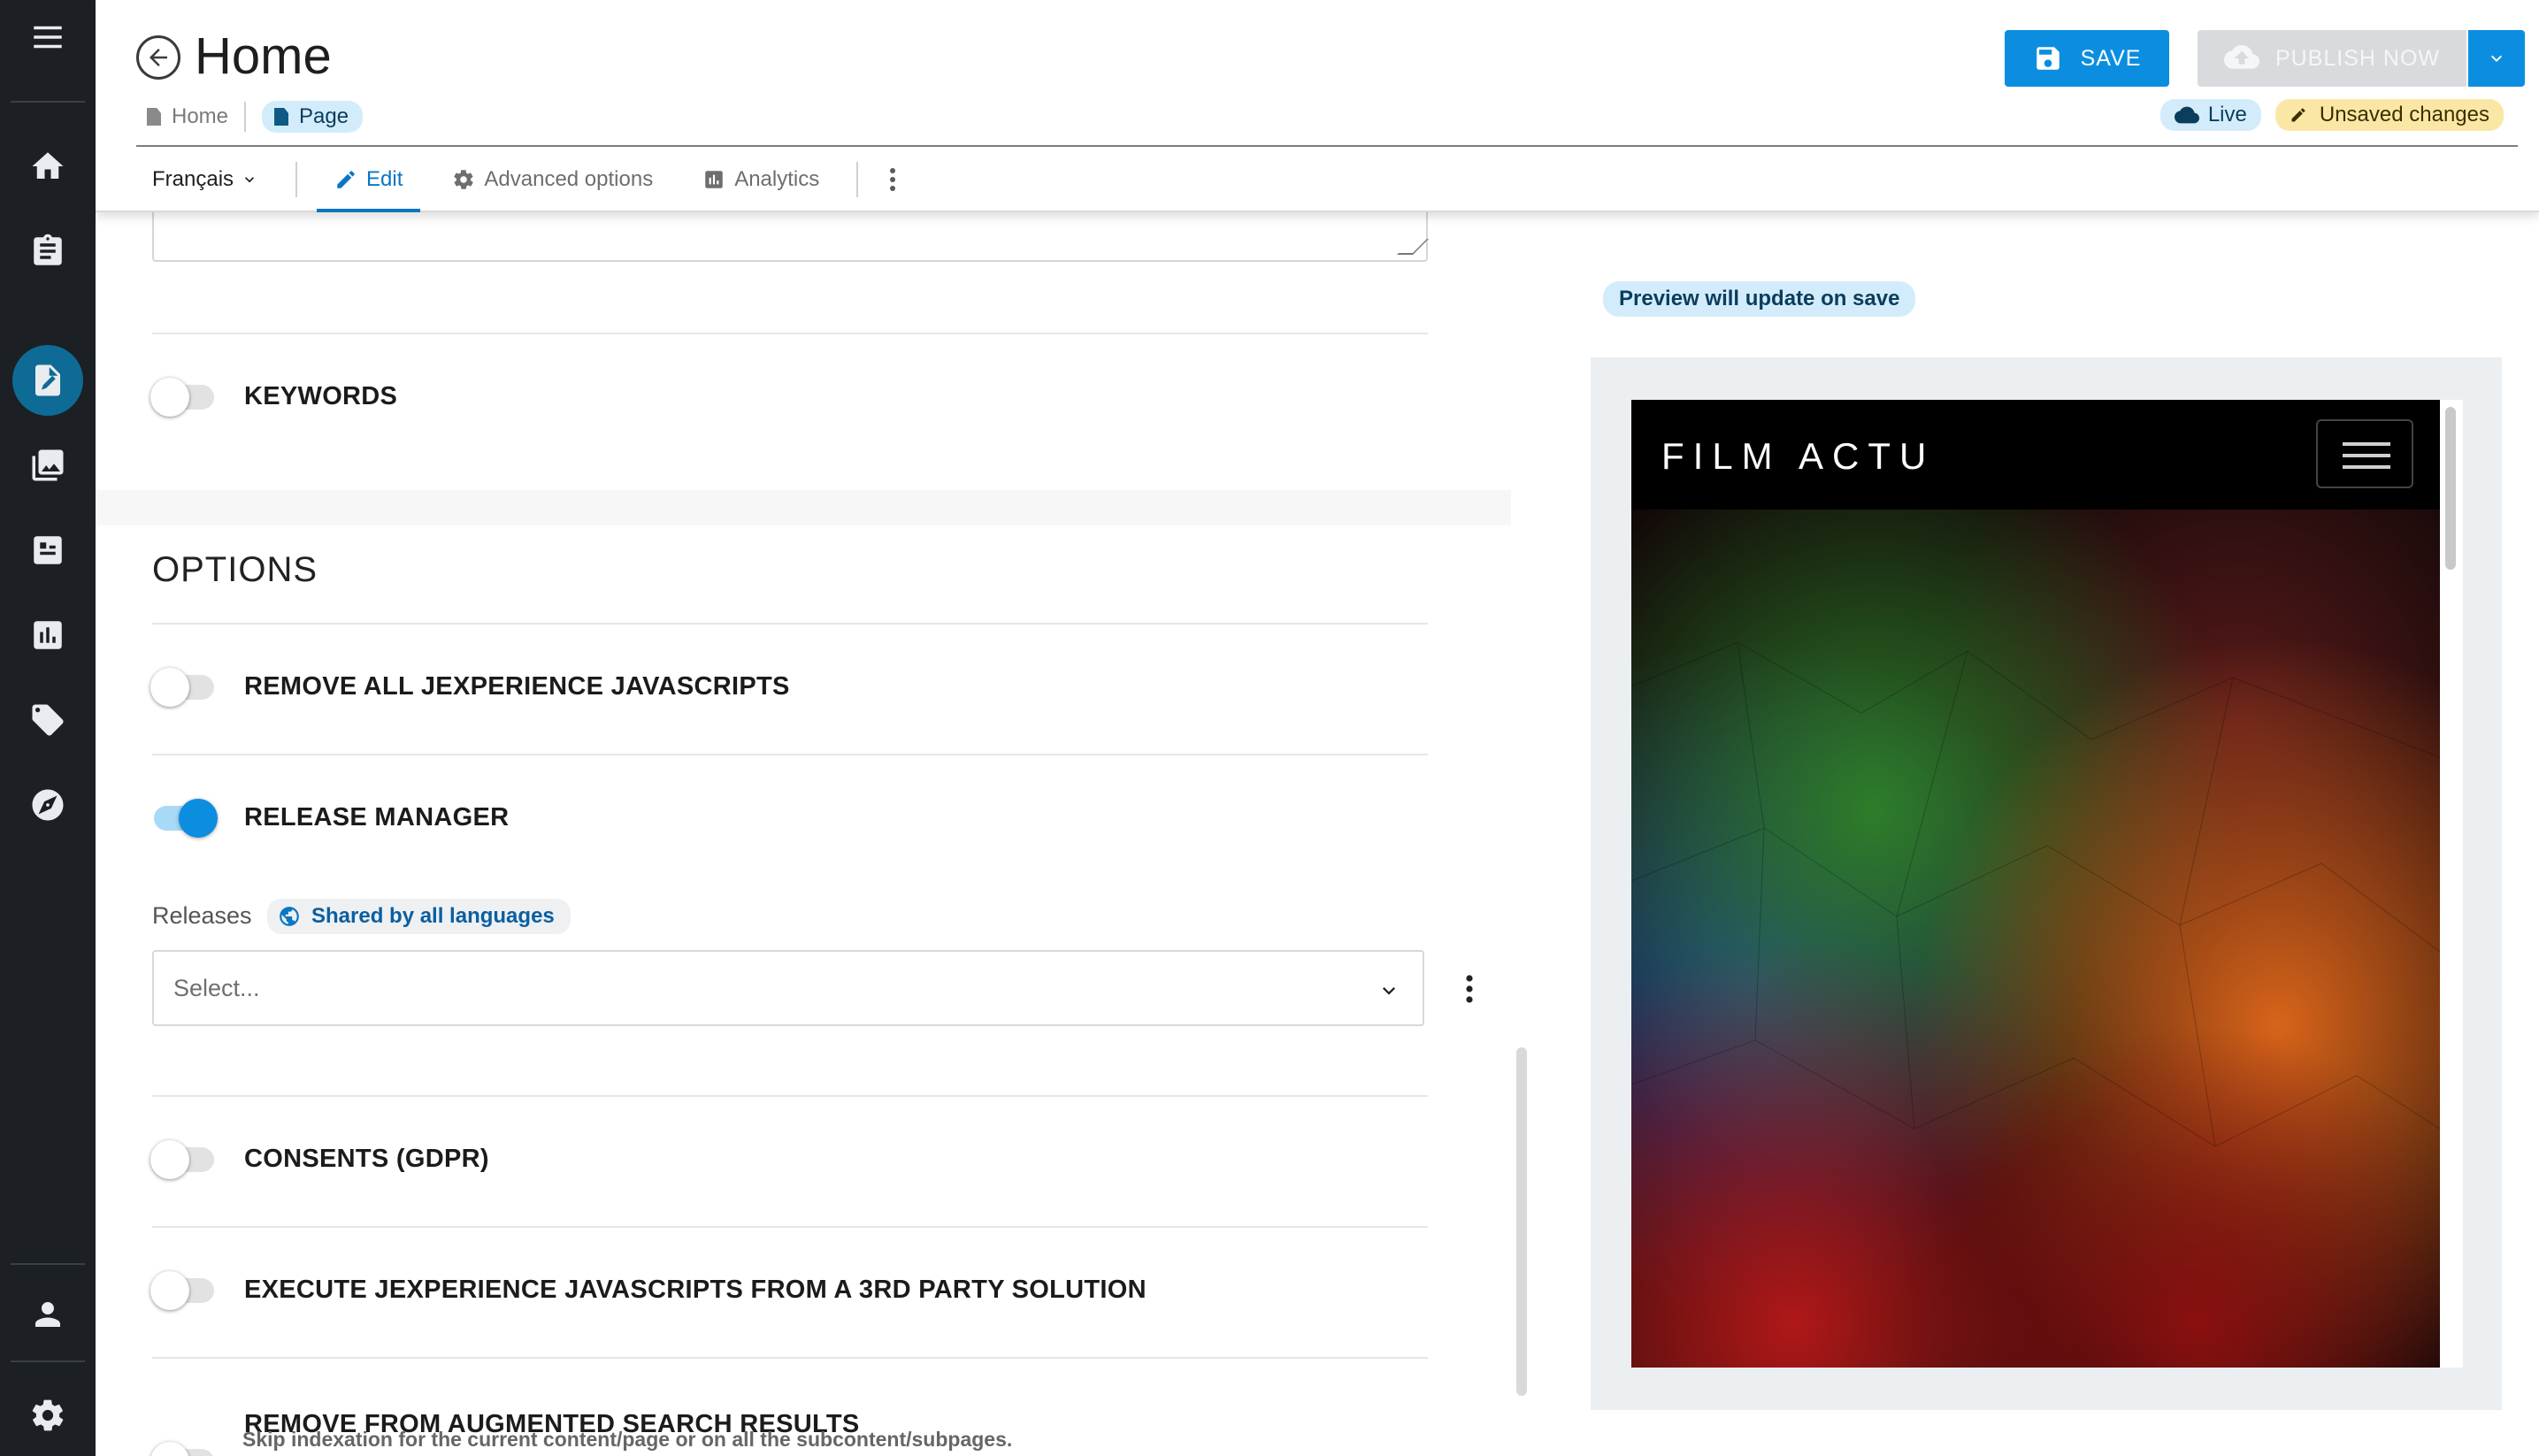  I want to click on tab-edit-label: Edit, so click(384, 179).